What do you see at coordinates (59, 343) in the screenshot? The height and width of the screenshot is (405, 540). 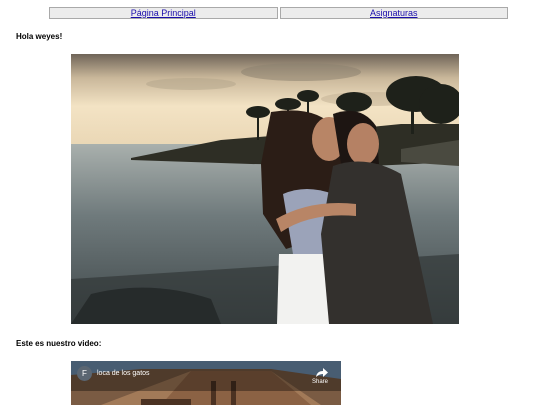 I see `video-heading: Este es nuestro video:` at bounding box center [59, 343].